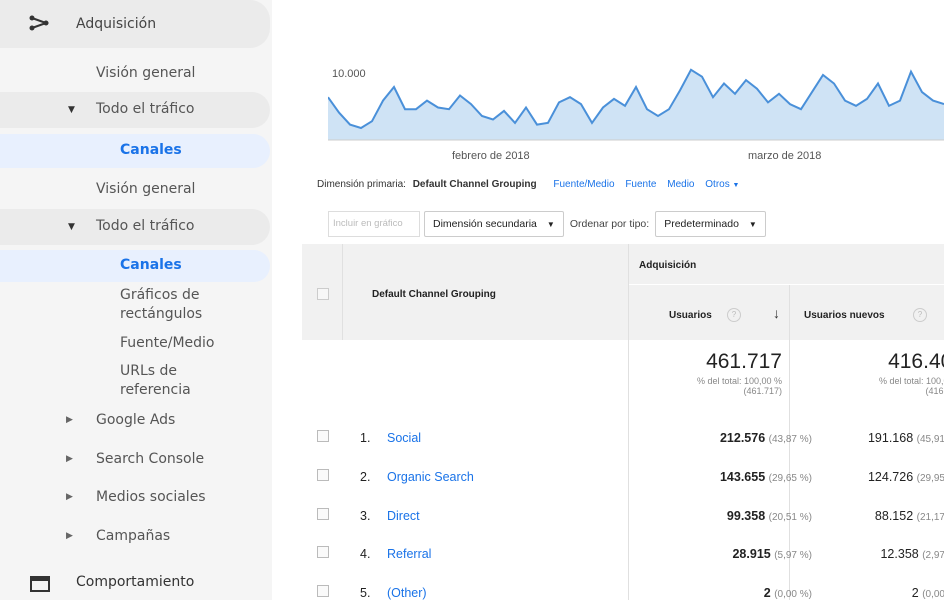 The image size is (944, 600). What do you see at coordinates (434, 294) in the screenshot?
I see `dimension-column-header: Default Channel Grouping` at bounding box center [434, 294].